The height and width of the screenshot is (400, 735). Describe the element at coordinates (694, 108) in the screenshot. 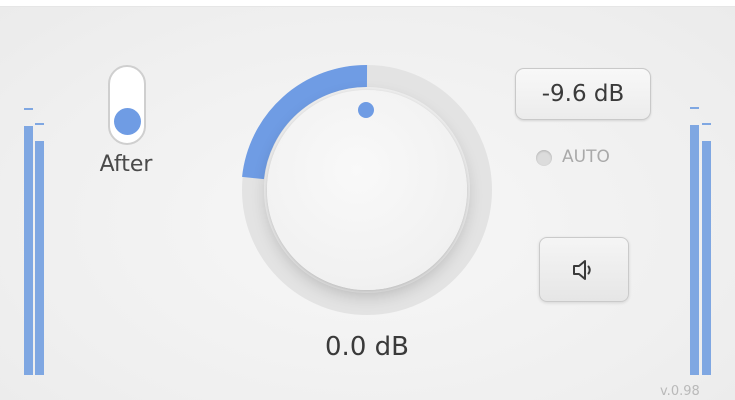

I see `output-meter-peak-left` at that location.